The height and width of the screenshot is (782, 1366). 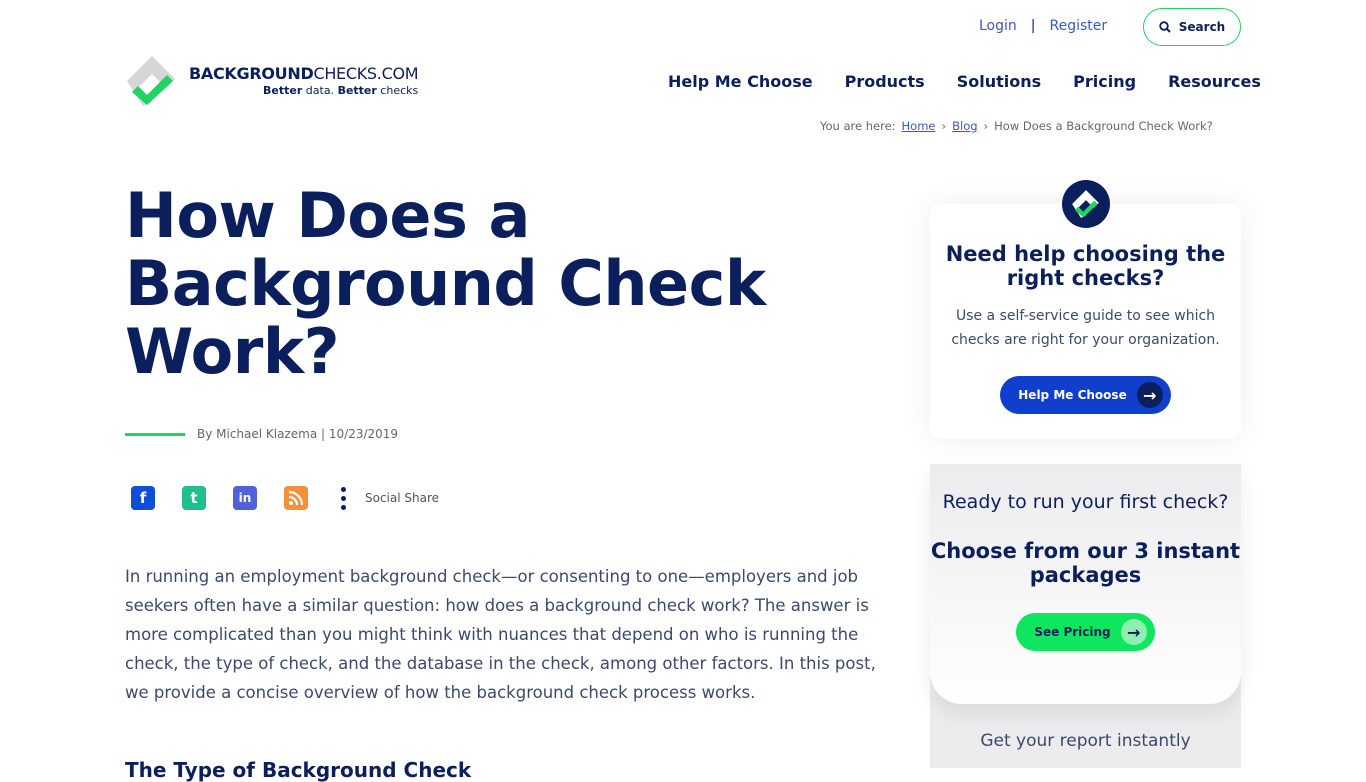 What do you see at coordinates (1085, 563) in the screenshot?
I see `pricing-title: Choose from our 3 instant packages` at bounding box center [1085, 563].